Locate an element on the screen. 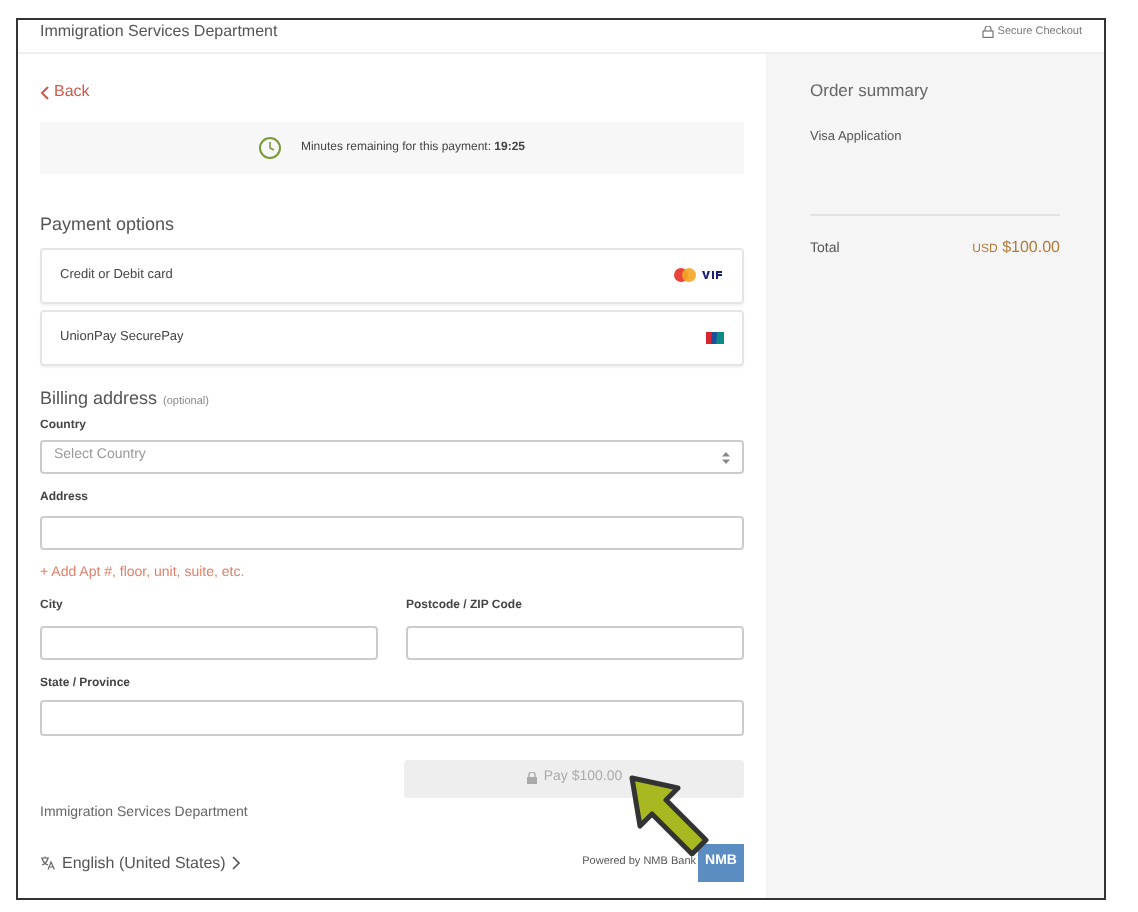 This screenshot has width=1138, height=912. sort-arrows-icon is located at coordinates (726, 457).